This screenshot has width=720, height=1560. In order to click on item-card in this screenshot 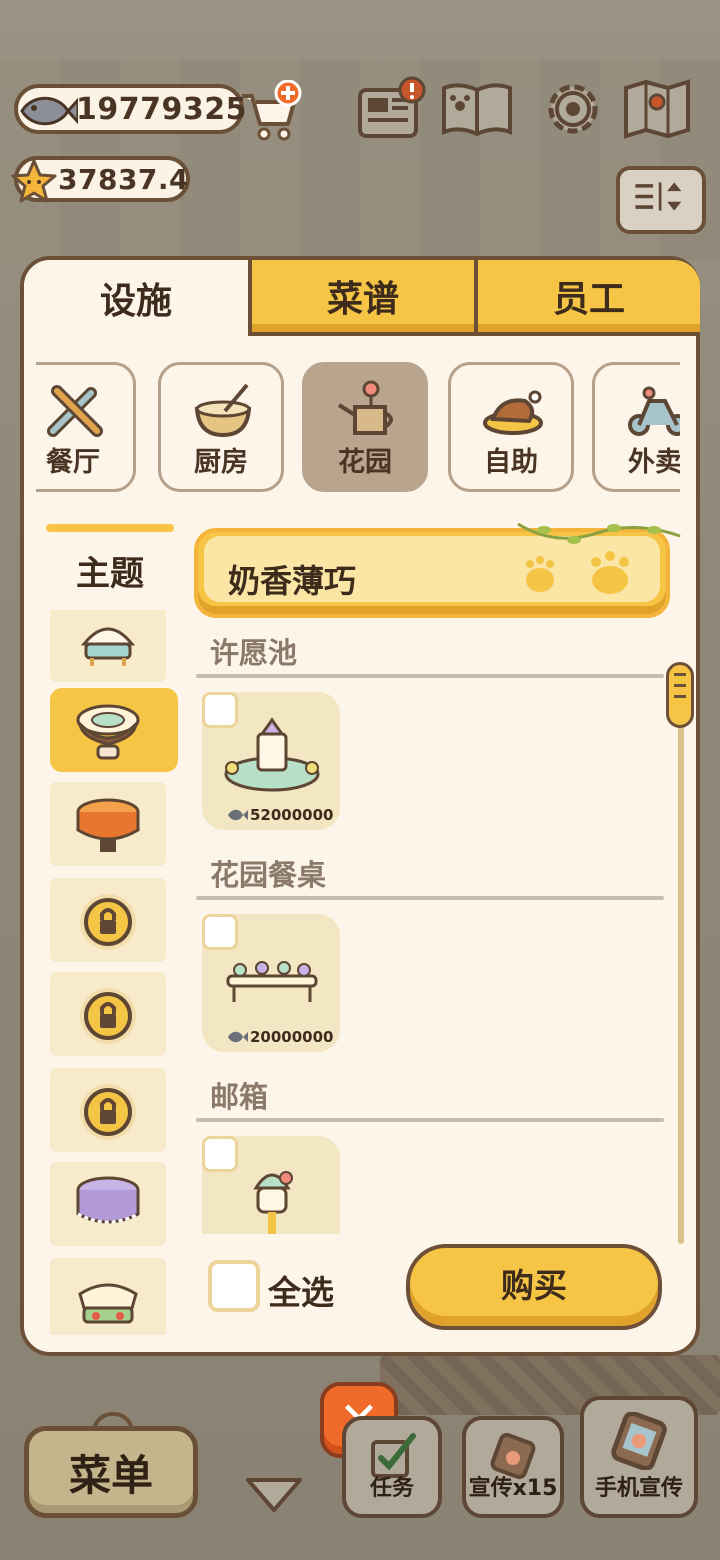, I will do `click(271, 1185)`.